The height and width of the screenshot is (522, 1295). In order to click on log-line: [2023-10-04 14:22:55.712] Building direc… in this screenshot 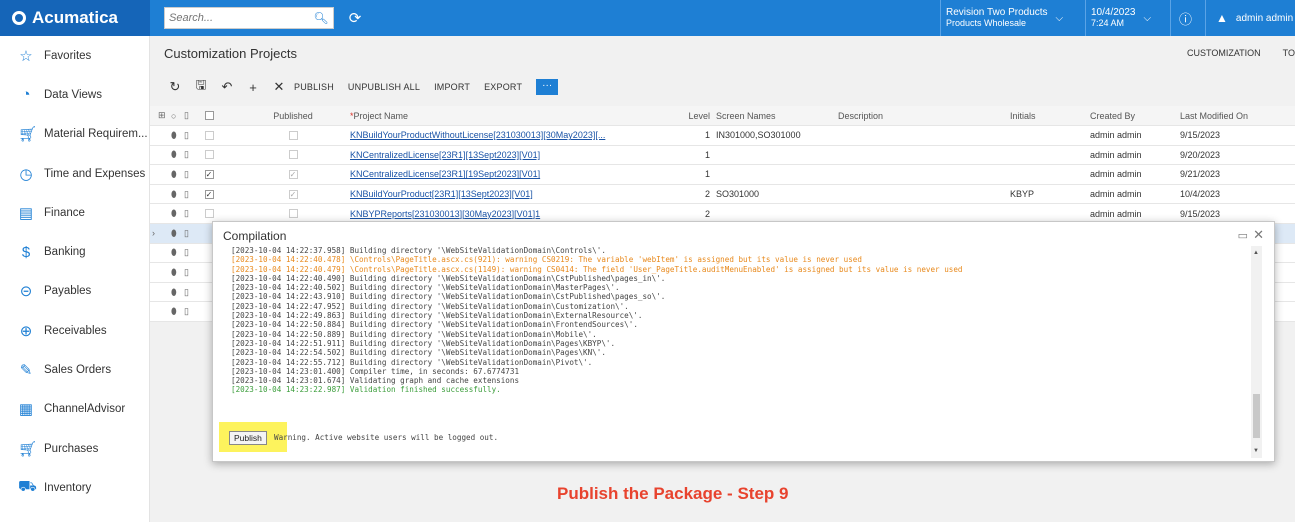, I will do `click(412, 362)`.